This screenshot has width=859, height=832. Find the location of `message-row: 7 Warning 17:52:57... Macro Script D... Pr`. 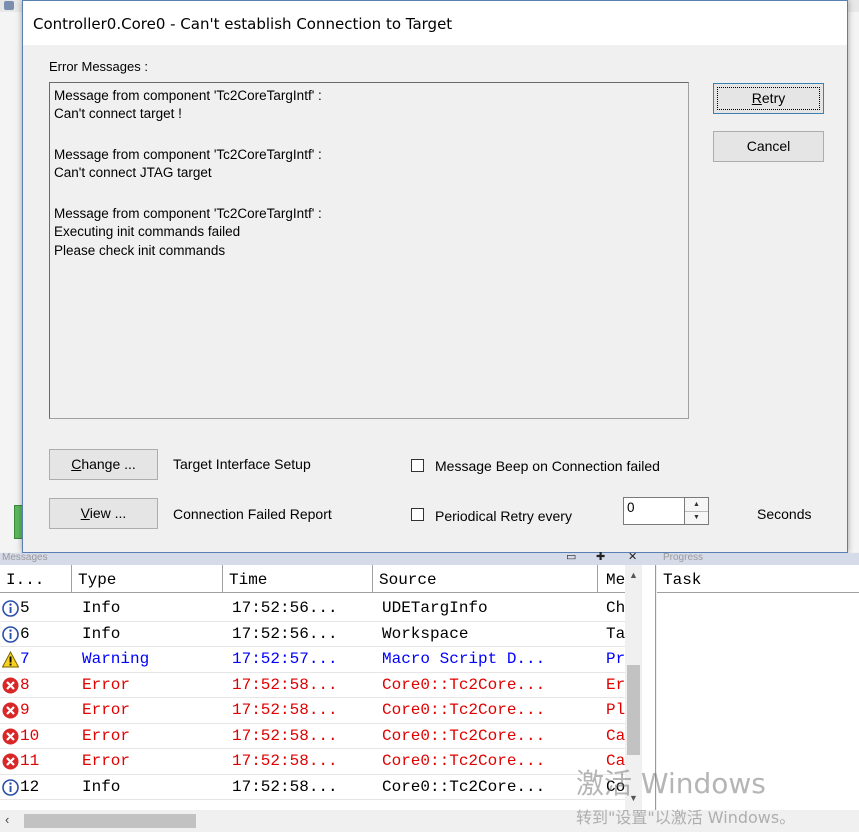

message-row: 7 Warning 17:52:57... Macro Script D... Pr is located at coordinates (320, 660).